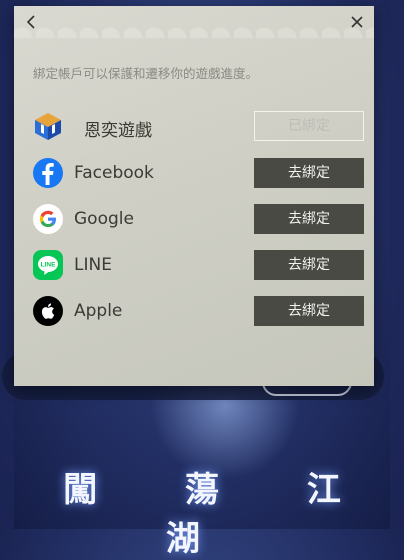 This screenshot has height=560, width=404. I want to click on facebook-icon, so click(48, 173).